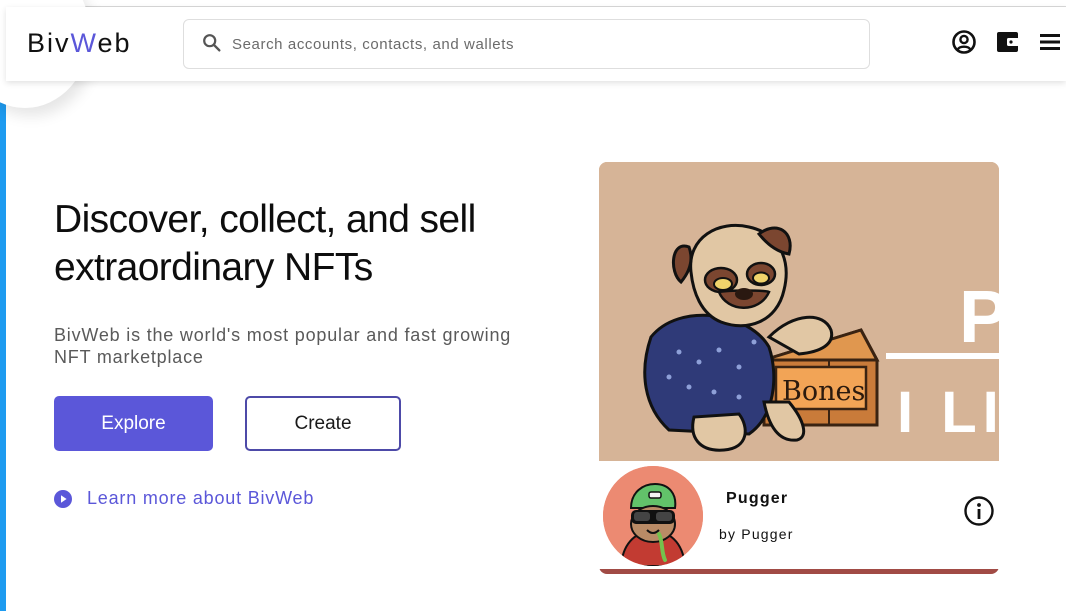 The height and width of the screenshot is (611, 1066). I want to click on hero-title-line1: Discover, collect, and sell, so click(265, 219).